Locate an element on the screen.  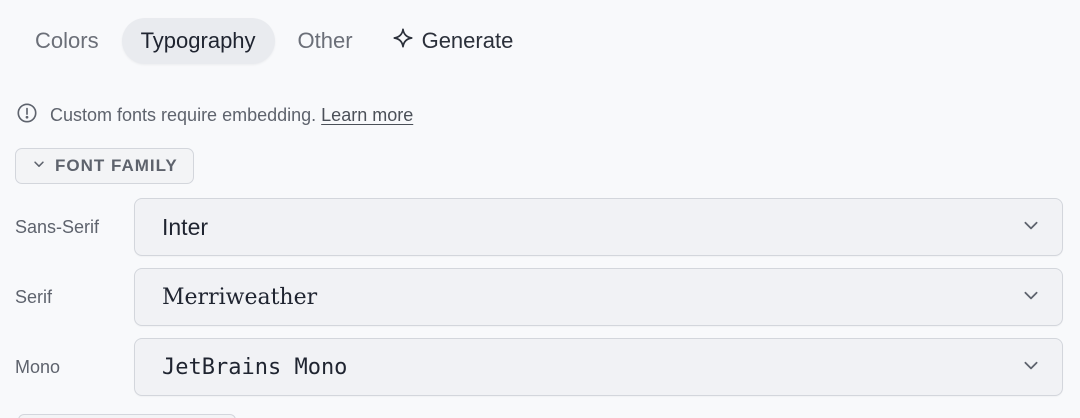
font-family-section-toggle: FONT FAMILY is located at coordinates (104, 166).